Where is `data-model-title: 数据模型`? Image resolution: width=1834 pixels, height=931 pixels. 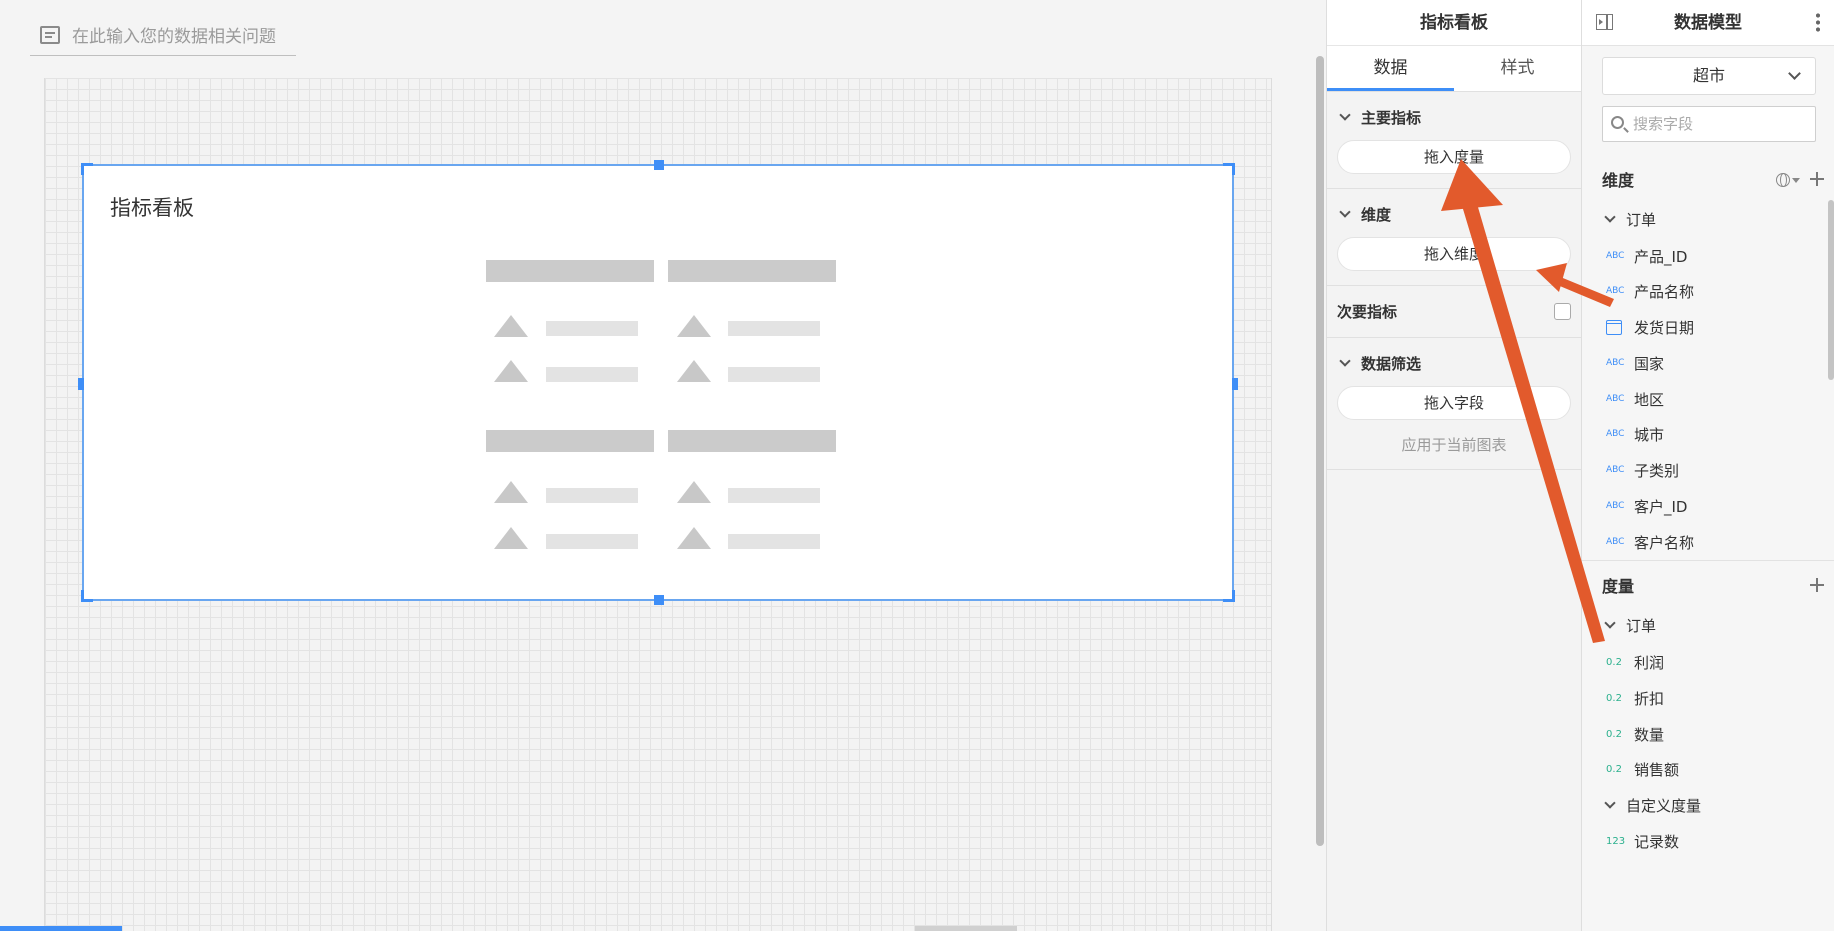
data-model-title: 数据模型 is located at coordinates (1708, 23).